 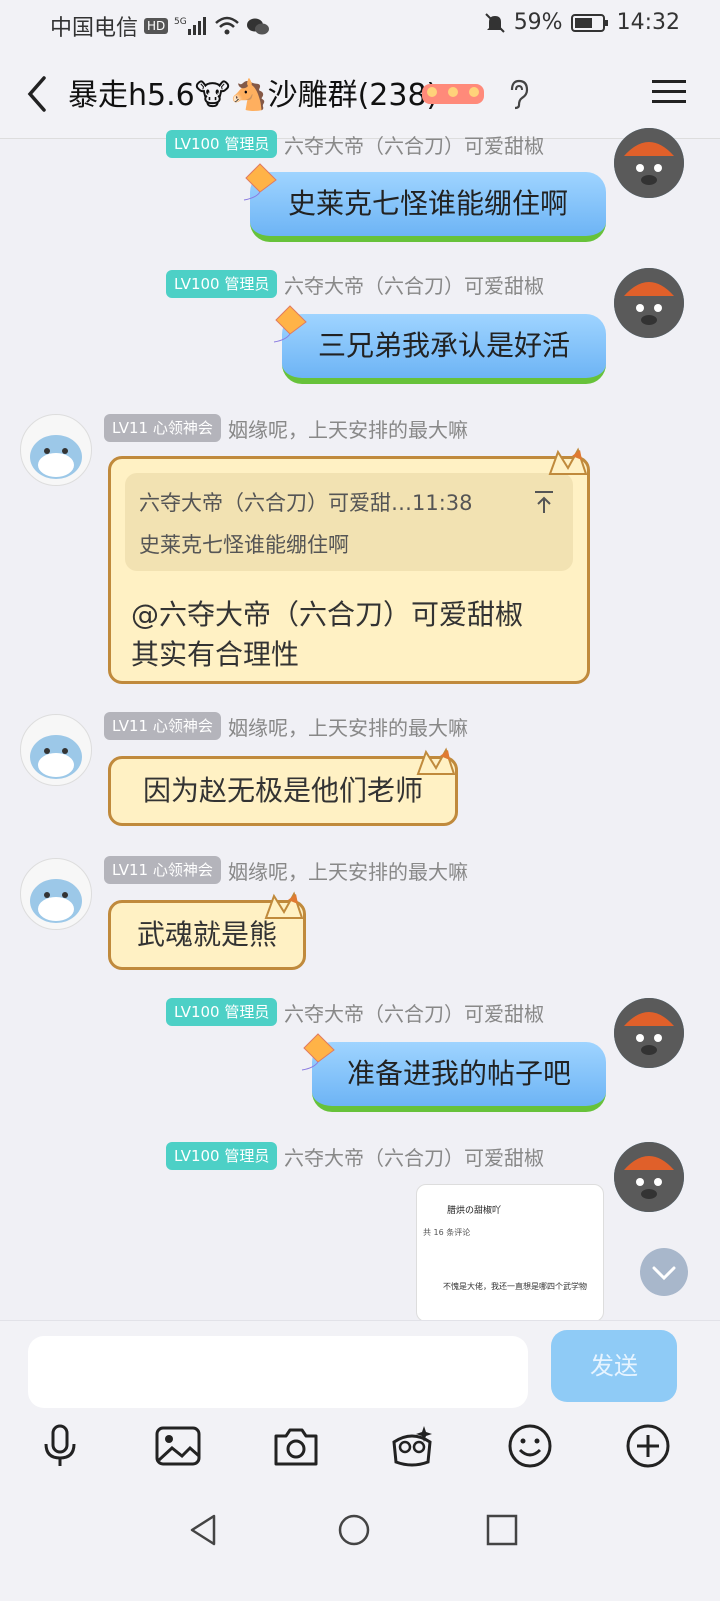 What do you see at coordinates (283, 791) in the screenshot?
I see `message-bubble: 因为赵无极是他们老师` at bounding box center [283, 791].